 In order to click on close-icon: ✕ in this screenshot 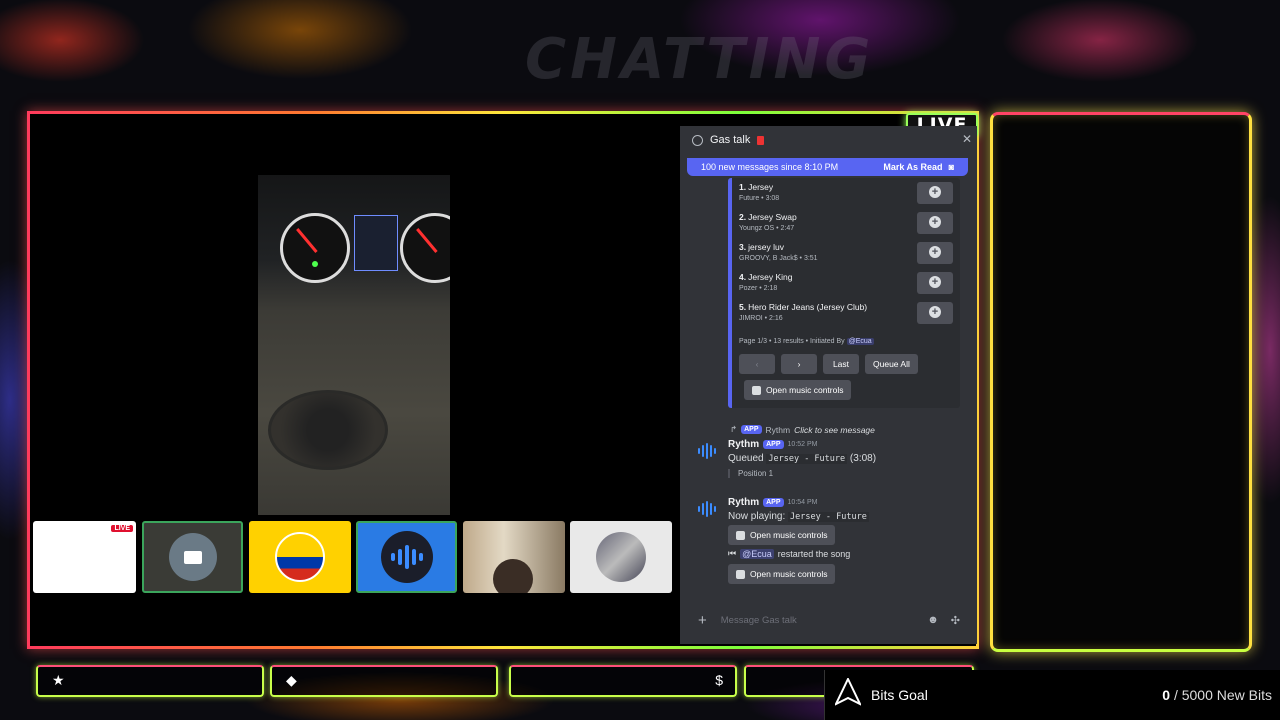, I will do `click(967, 139)`.